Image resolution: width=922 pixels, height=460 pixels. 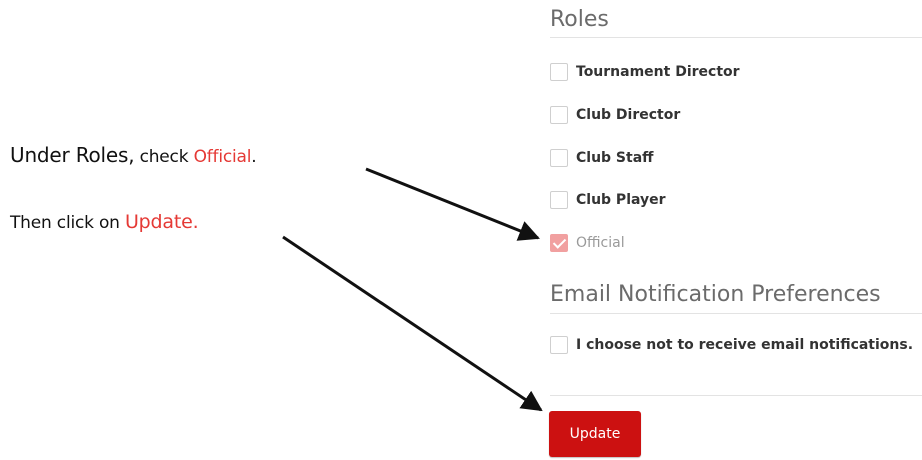 I want to click on arrow-to-official-icon, so click(x=452, y=204).